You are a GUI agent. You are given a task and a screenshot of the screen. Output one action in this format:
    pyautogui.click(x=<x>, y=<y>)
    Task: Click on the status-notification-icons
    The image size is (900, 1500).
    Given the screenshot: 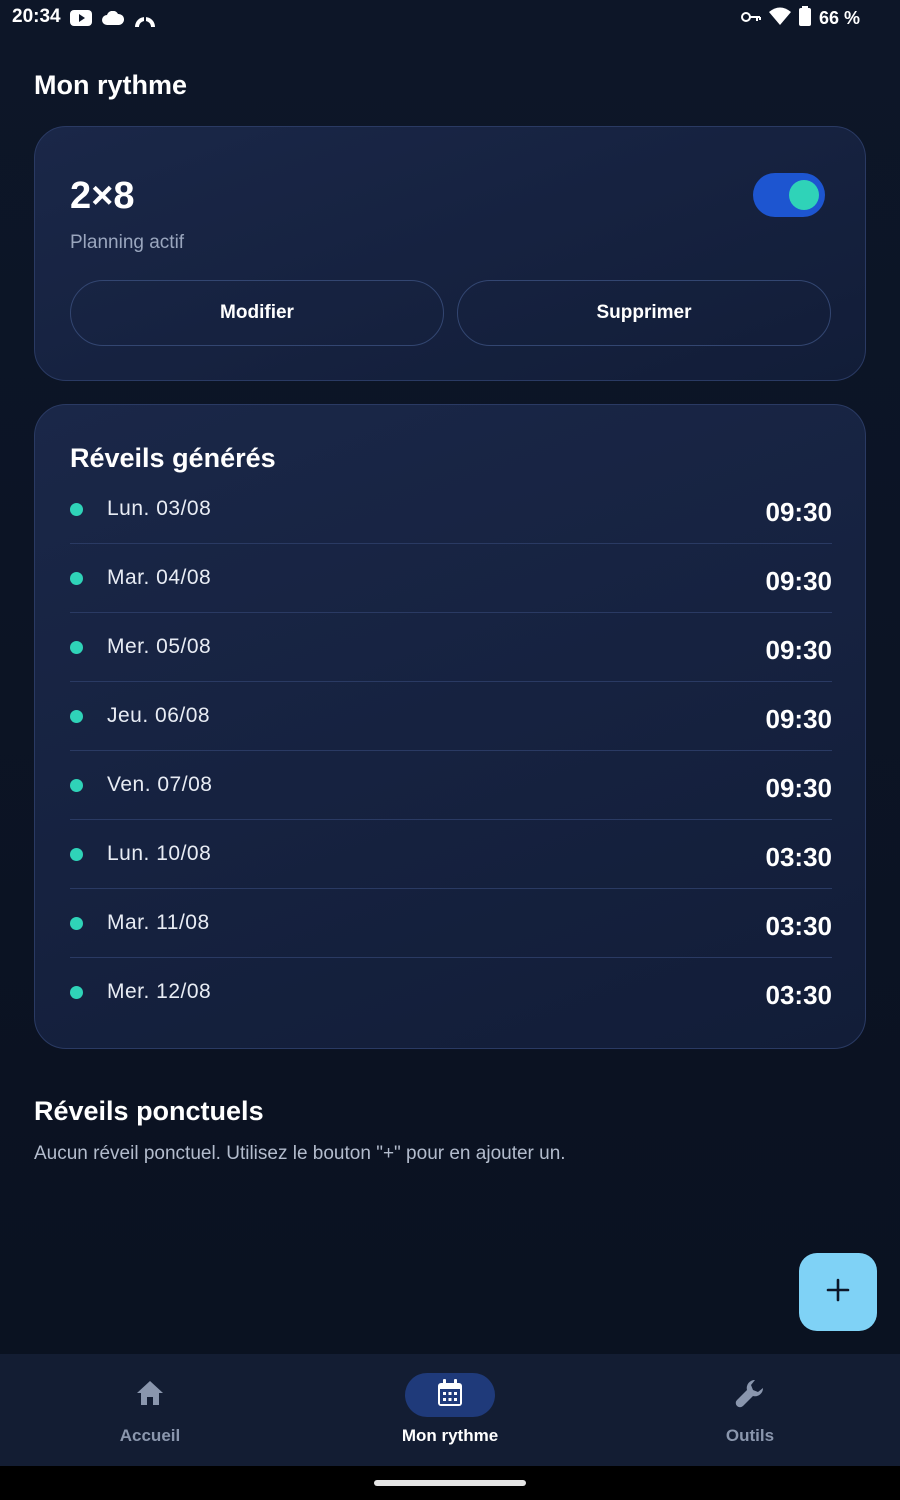 What is the action you would take?
    pyautogui.click(x=113, y=20)
    